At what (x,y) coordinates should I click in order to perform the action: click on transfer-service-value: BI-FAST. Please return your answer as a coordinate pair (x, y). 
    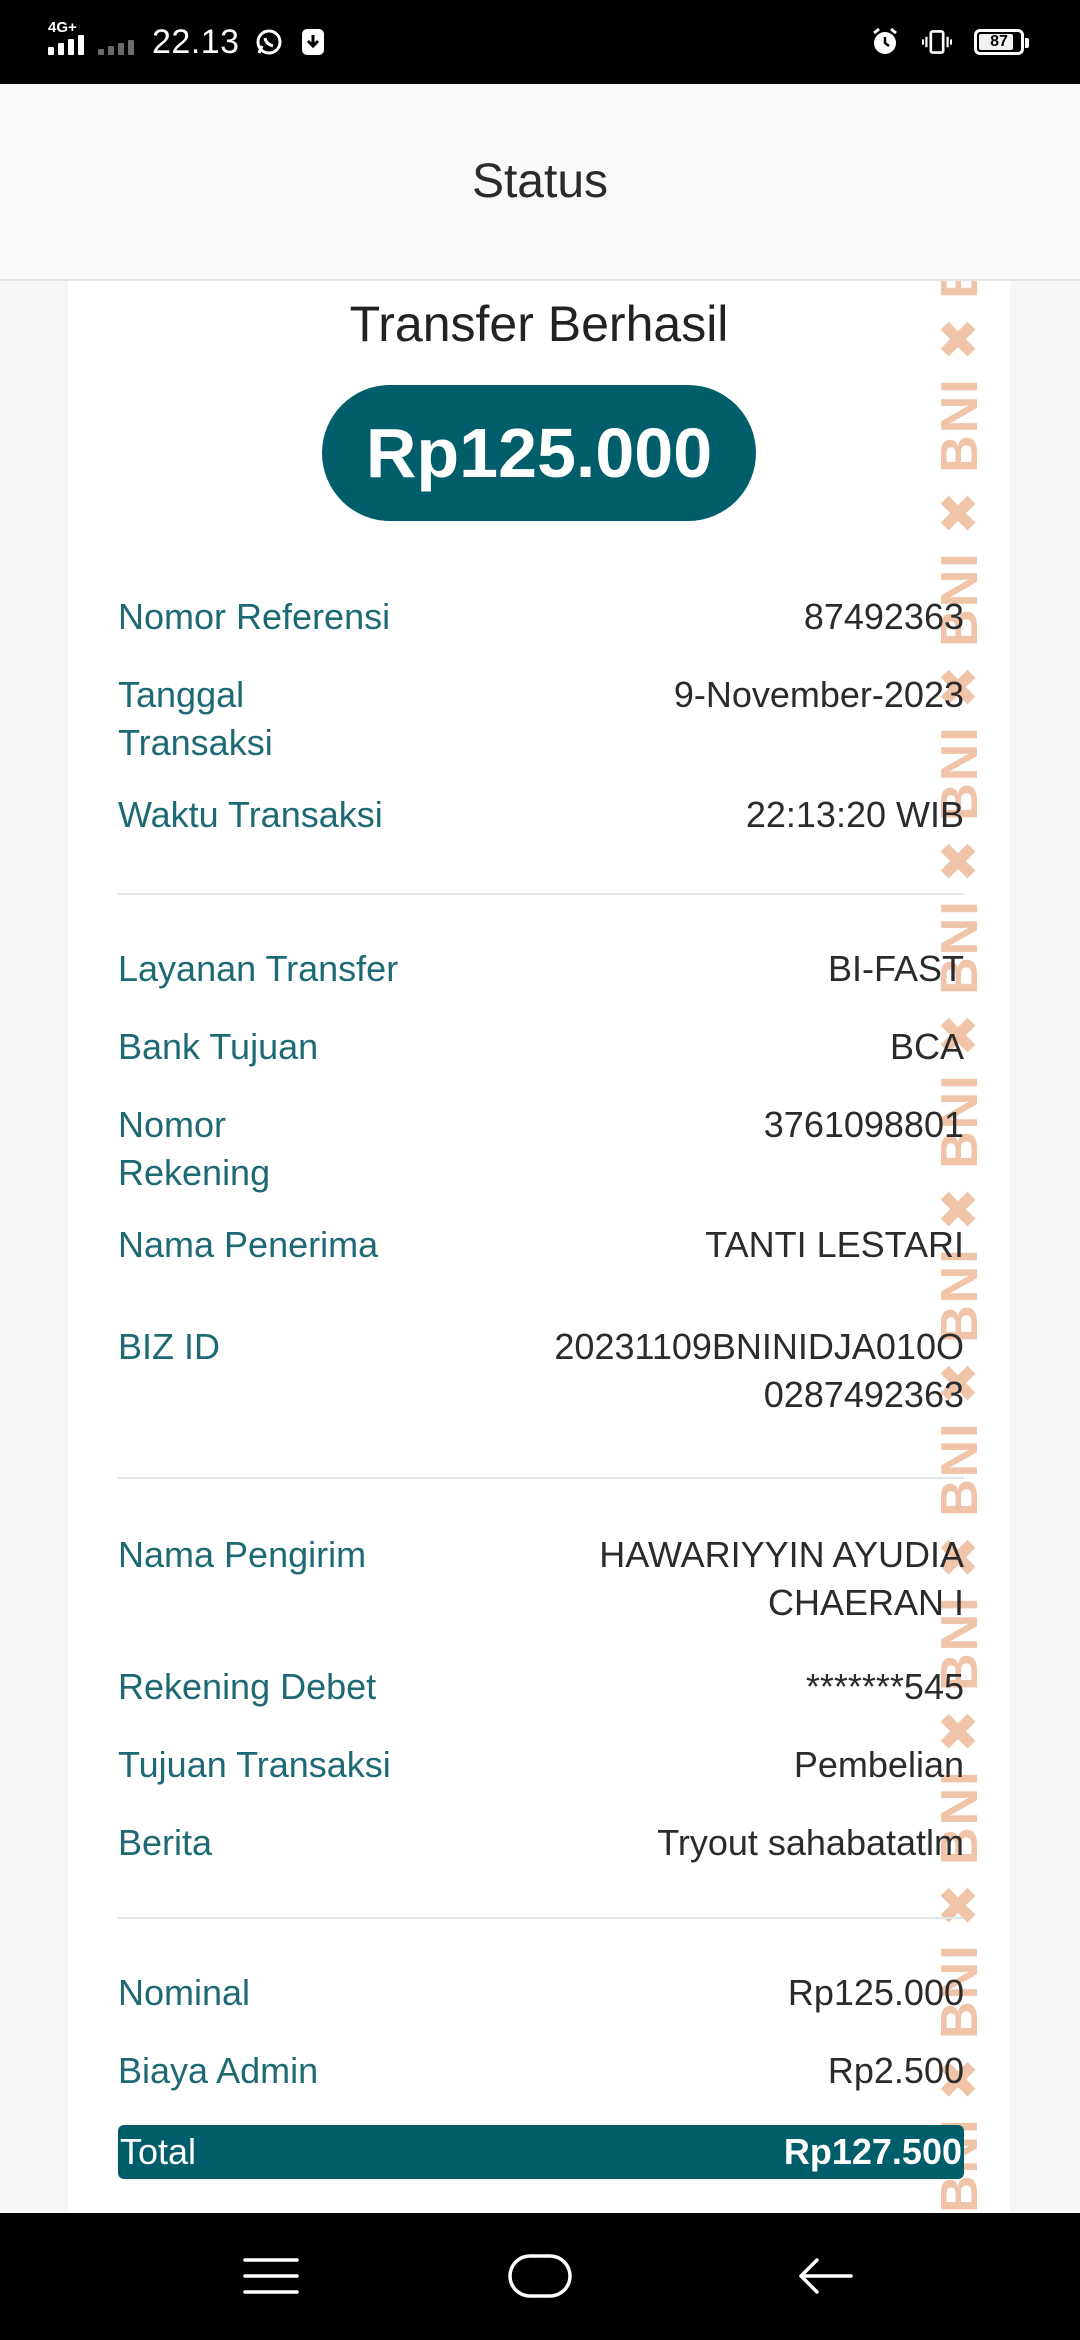
    Looking at the image, I should click on (895, 968).